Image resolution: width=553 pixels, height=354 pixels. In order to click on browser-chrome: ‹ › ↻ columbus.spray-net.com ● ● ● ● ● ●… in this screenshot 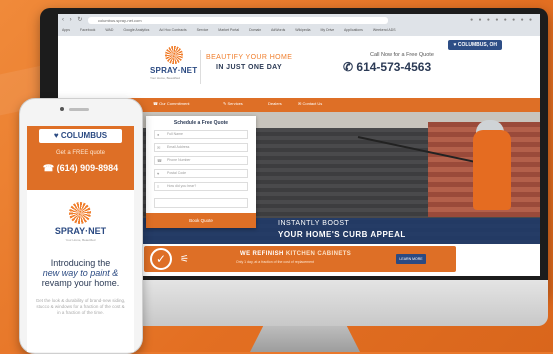, I will do `click(299, 25)`.